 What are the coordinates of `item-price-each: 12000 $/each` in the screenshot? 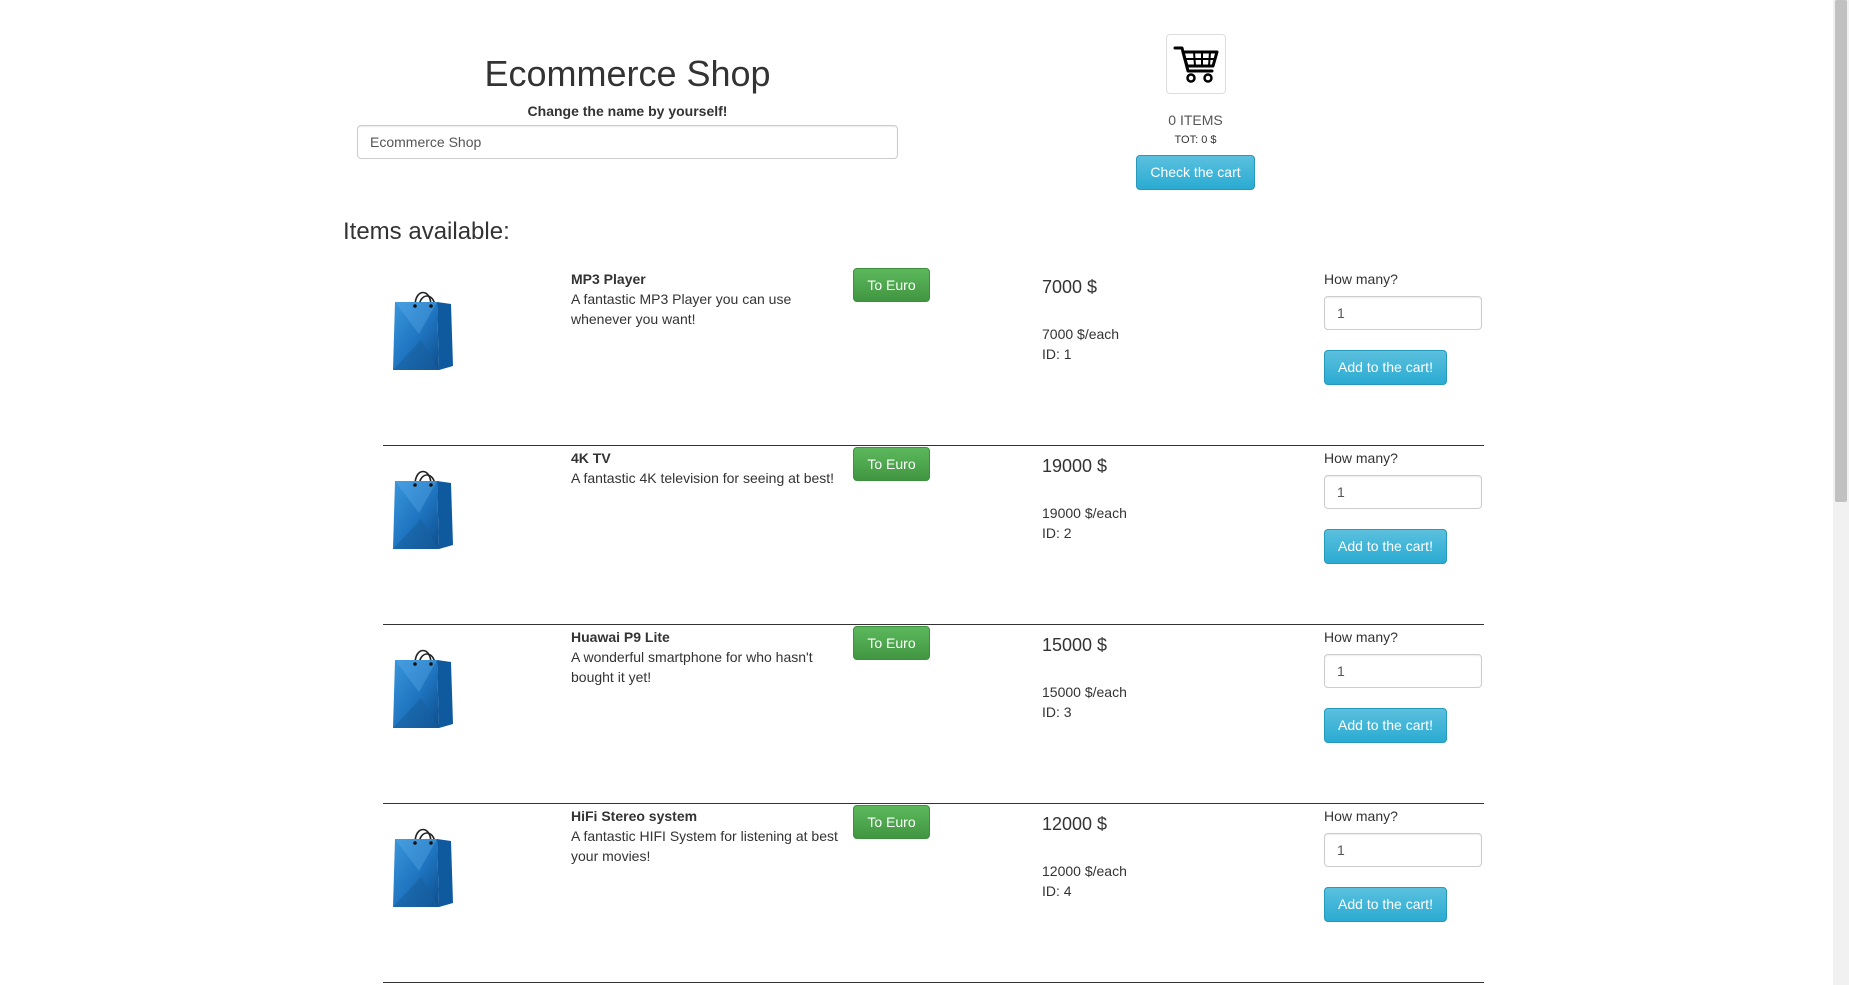 It's located at (1084, 871).